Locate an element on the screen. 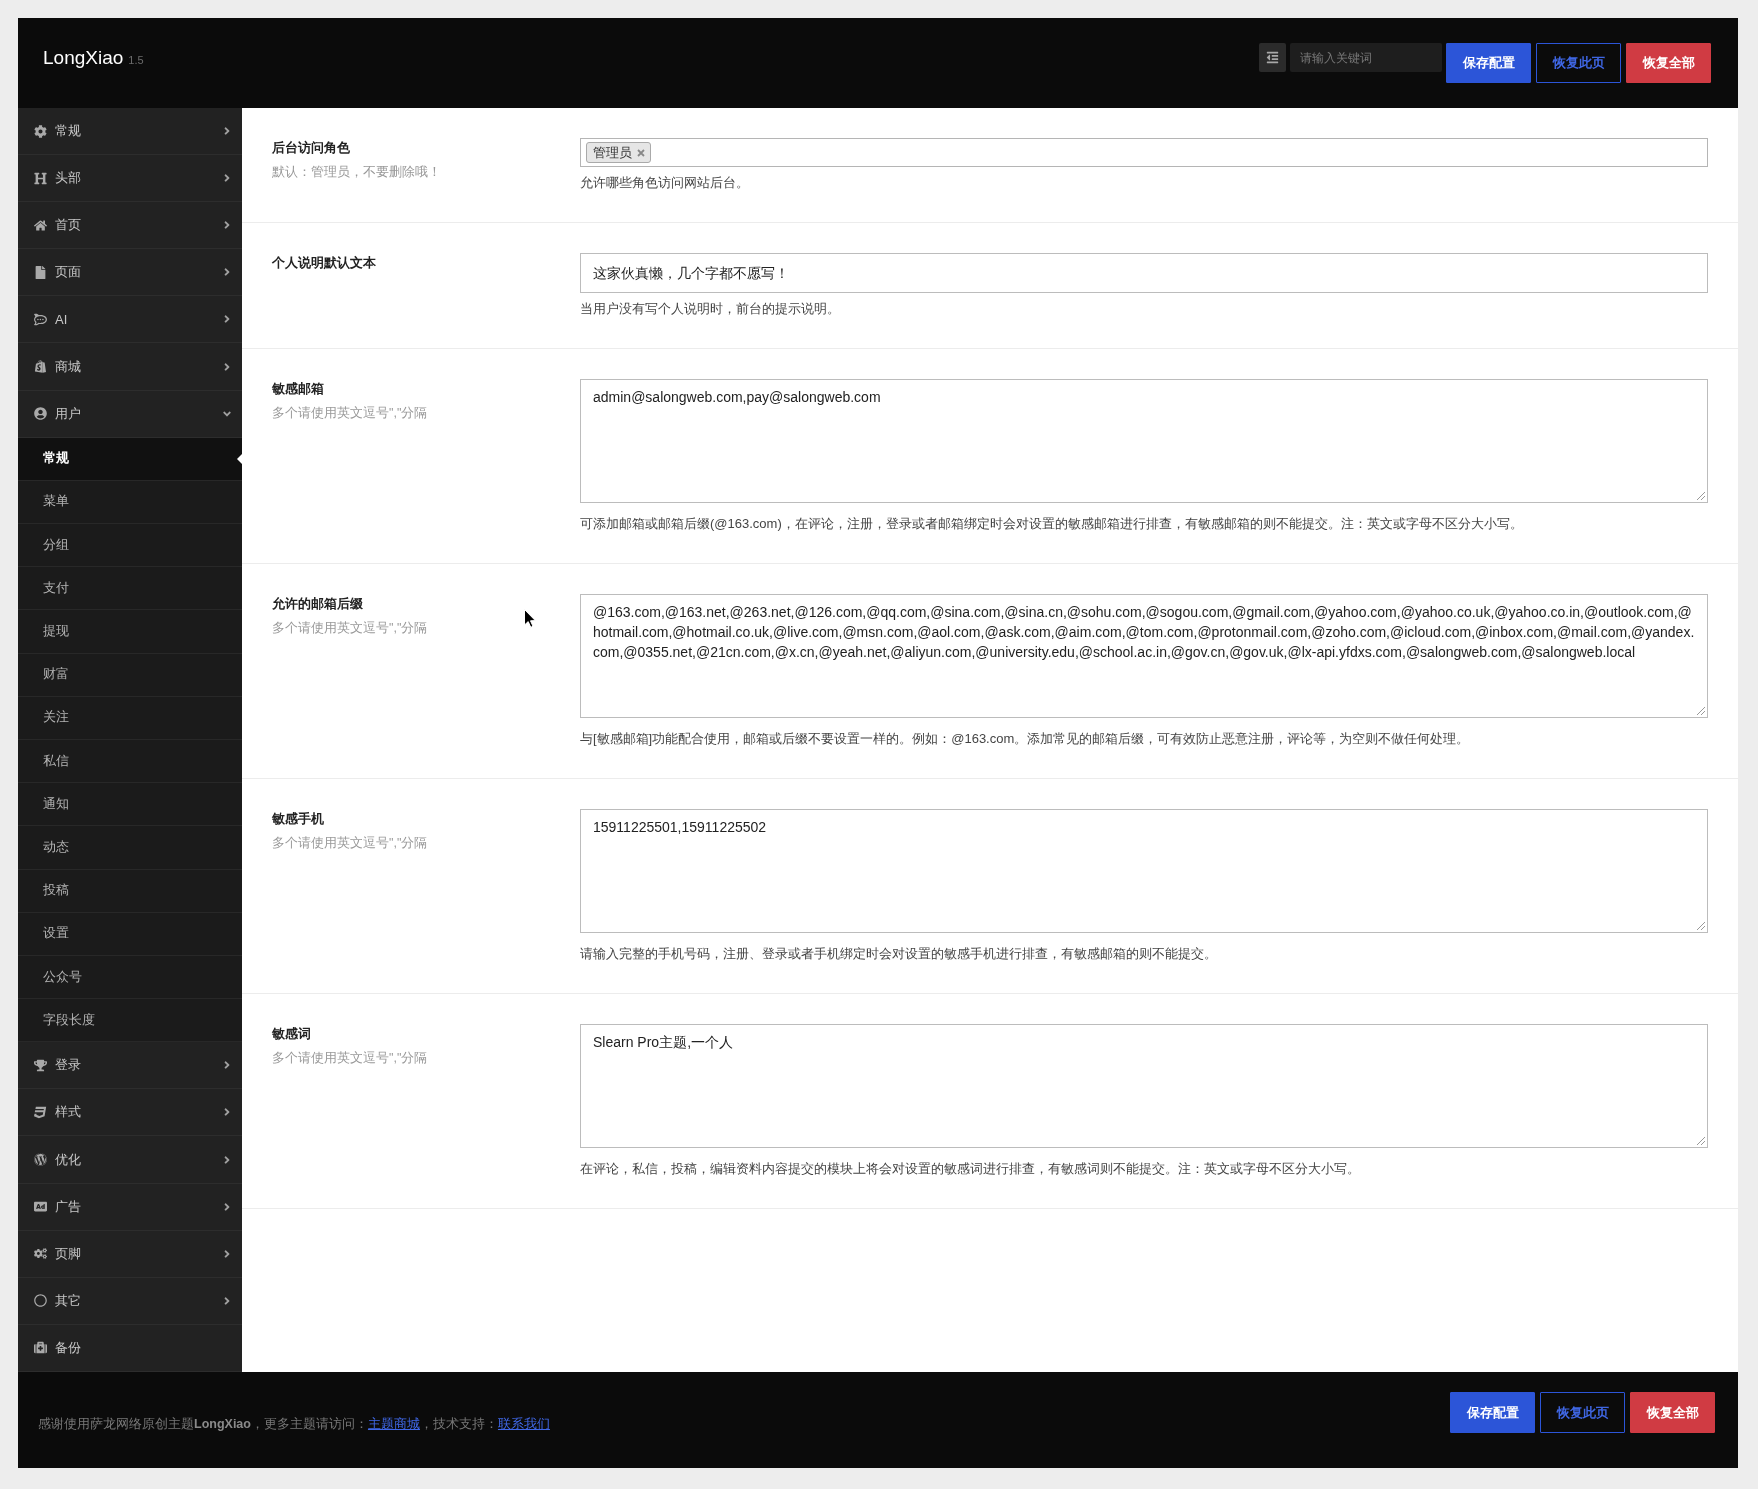  sidebar-submenu-item: 公众号 is located at coordinates (130, 977).